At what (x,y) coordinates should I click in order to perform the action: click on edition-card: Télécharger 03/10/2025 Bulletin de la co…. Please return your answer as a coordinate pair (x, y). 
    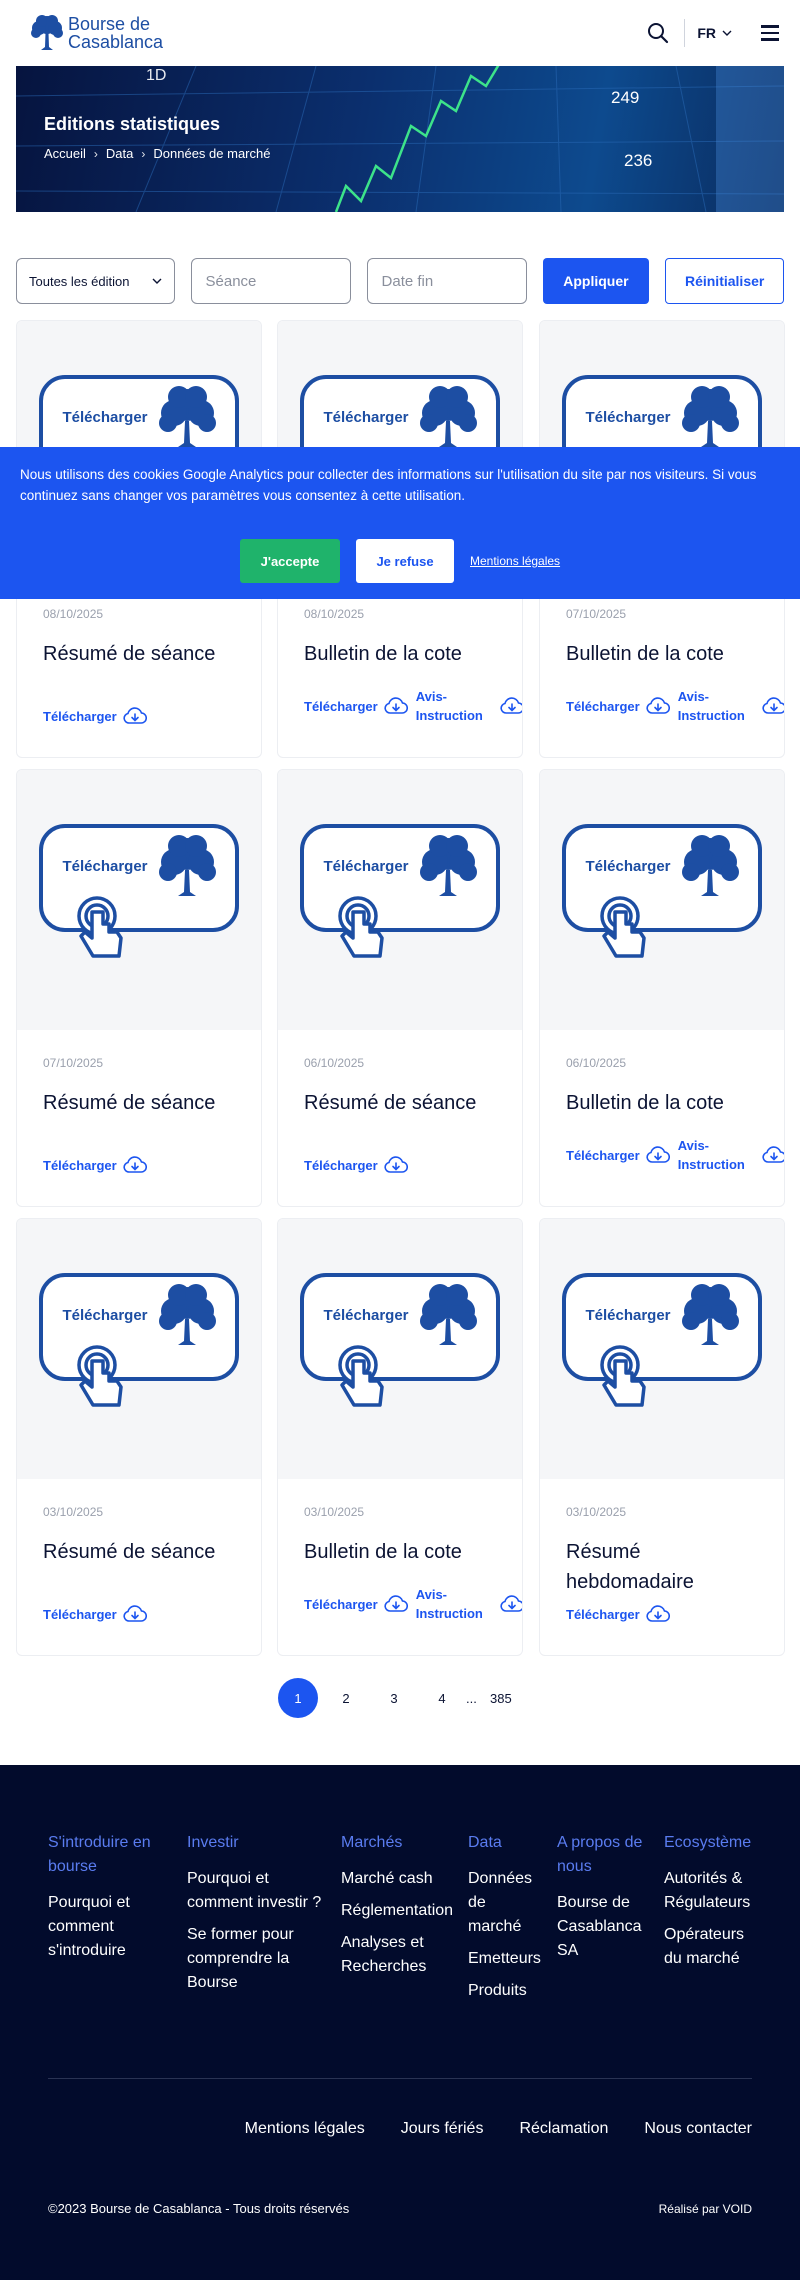
    Looking at the image, I should click on (400, 1437).